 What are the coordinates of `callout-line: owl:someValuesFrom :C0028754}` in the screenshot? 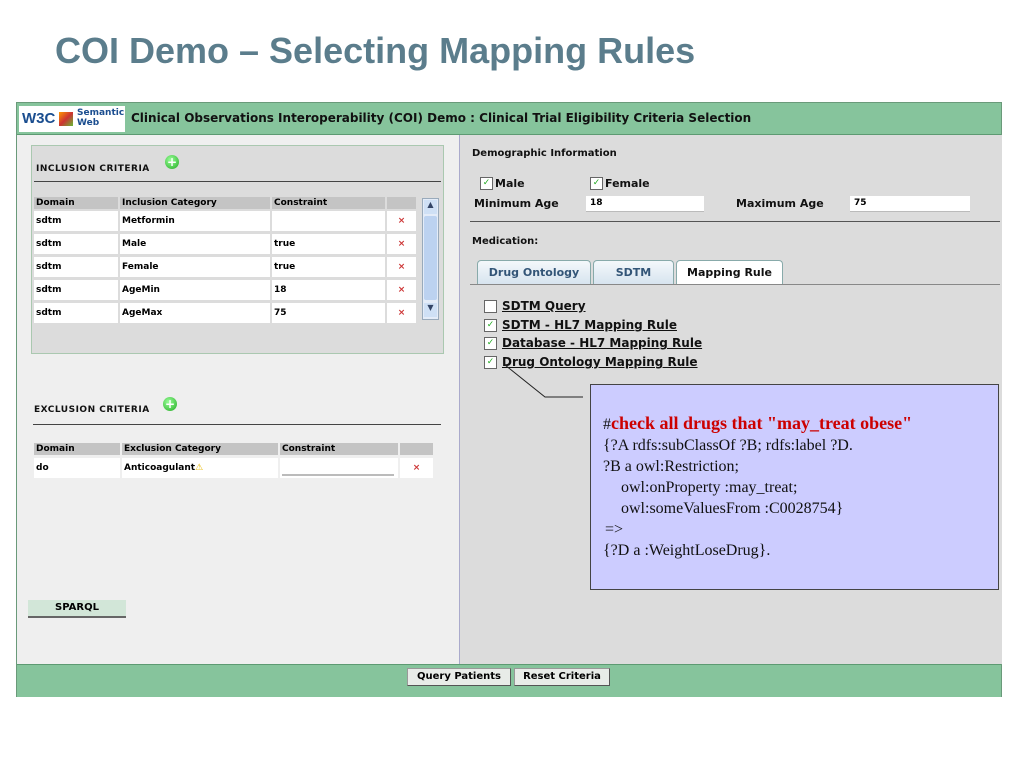 It's located at (732, 508).